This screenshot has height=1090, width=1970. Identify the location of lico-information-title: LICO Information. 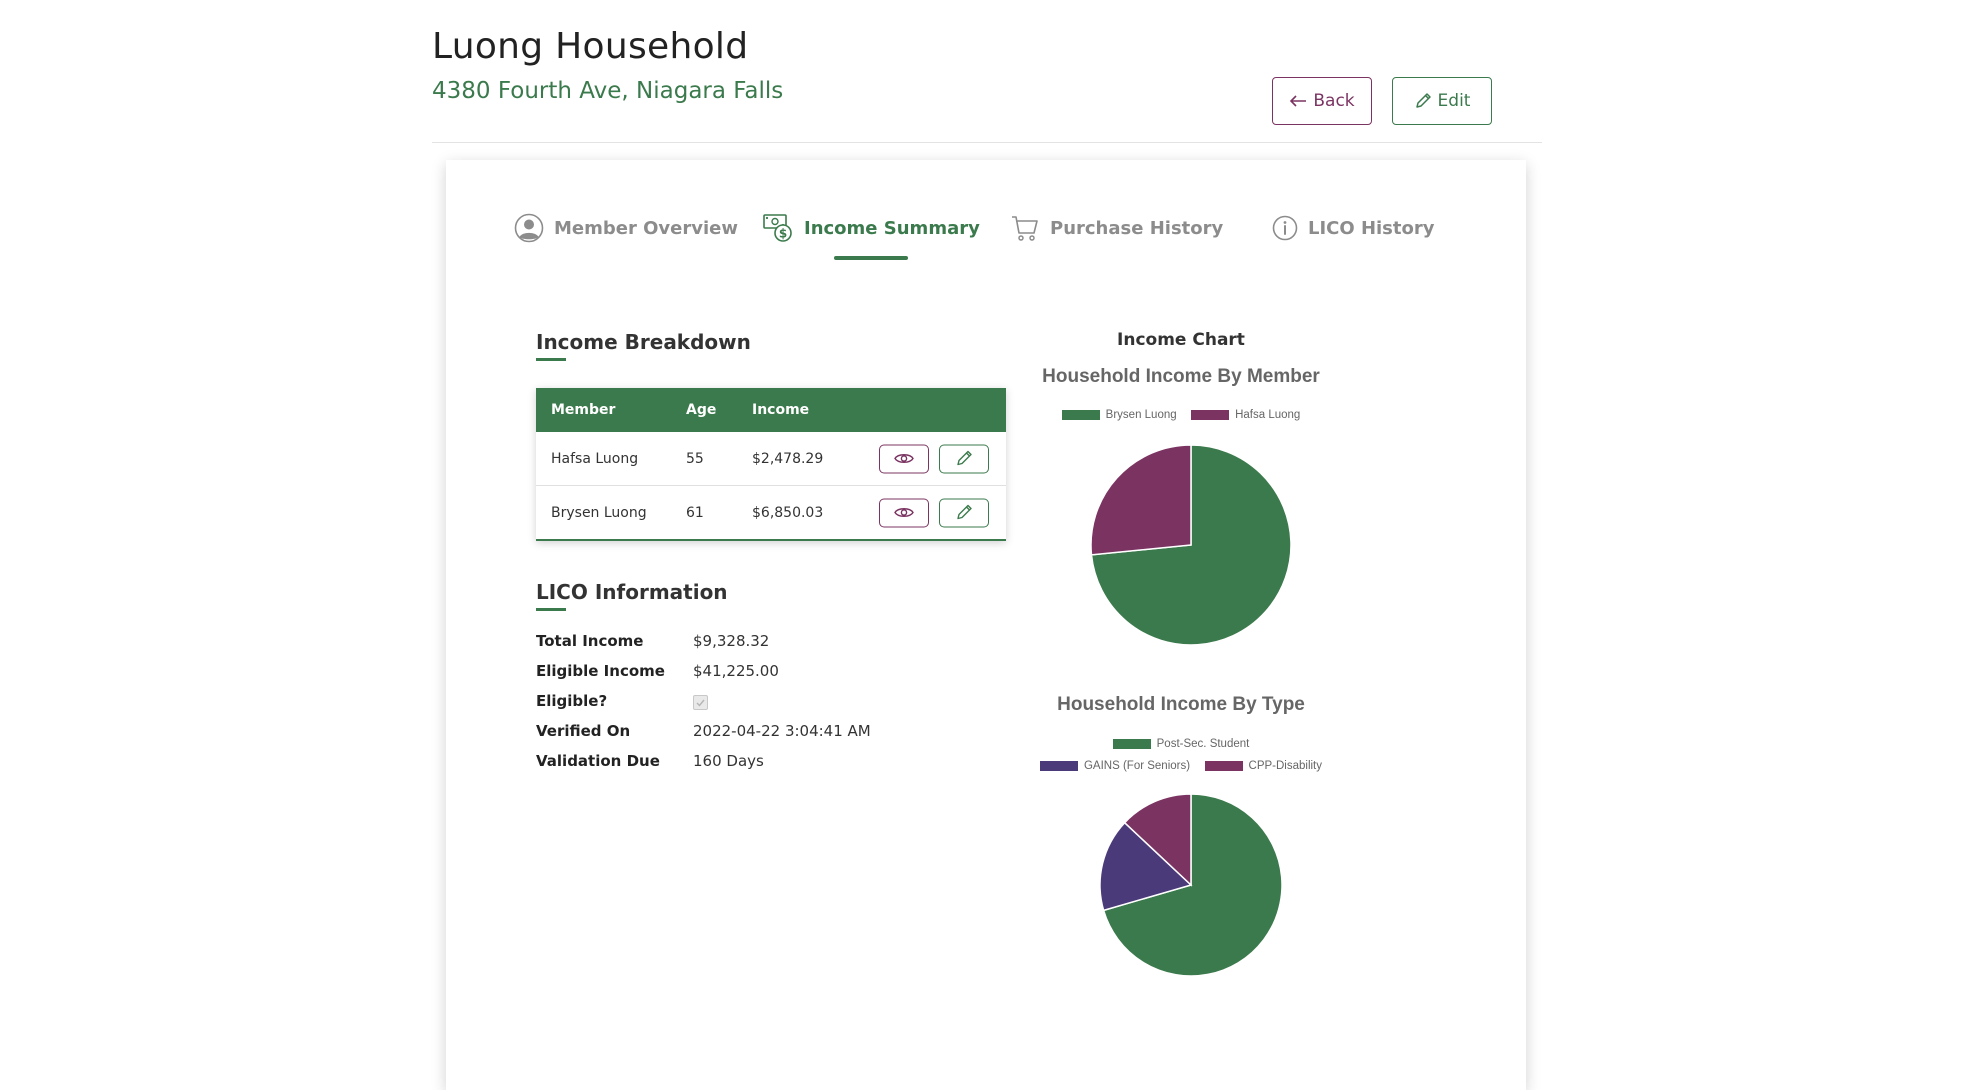
(632, 592).